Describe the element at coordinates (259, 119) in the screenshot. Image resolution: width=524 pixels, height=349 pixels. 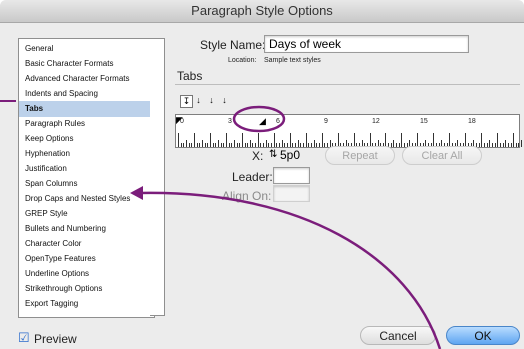
I see `annotation-circle` at that location.